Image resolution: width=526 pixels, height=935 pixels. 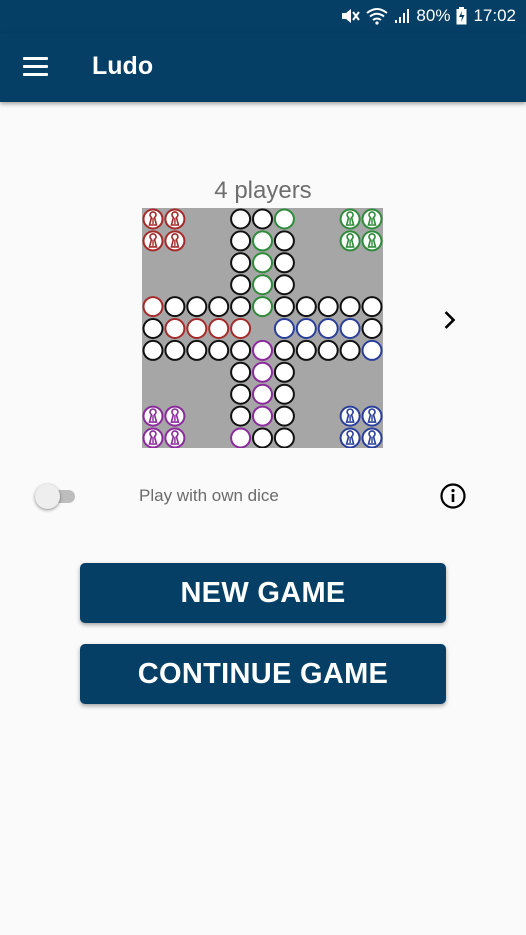 What do you see at coordinates (377, 16) in the screenshot?
I see `wifi-icon` at bounding box center [377, 16].